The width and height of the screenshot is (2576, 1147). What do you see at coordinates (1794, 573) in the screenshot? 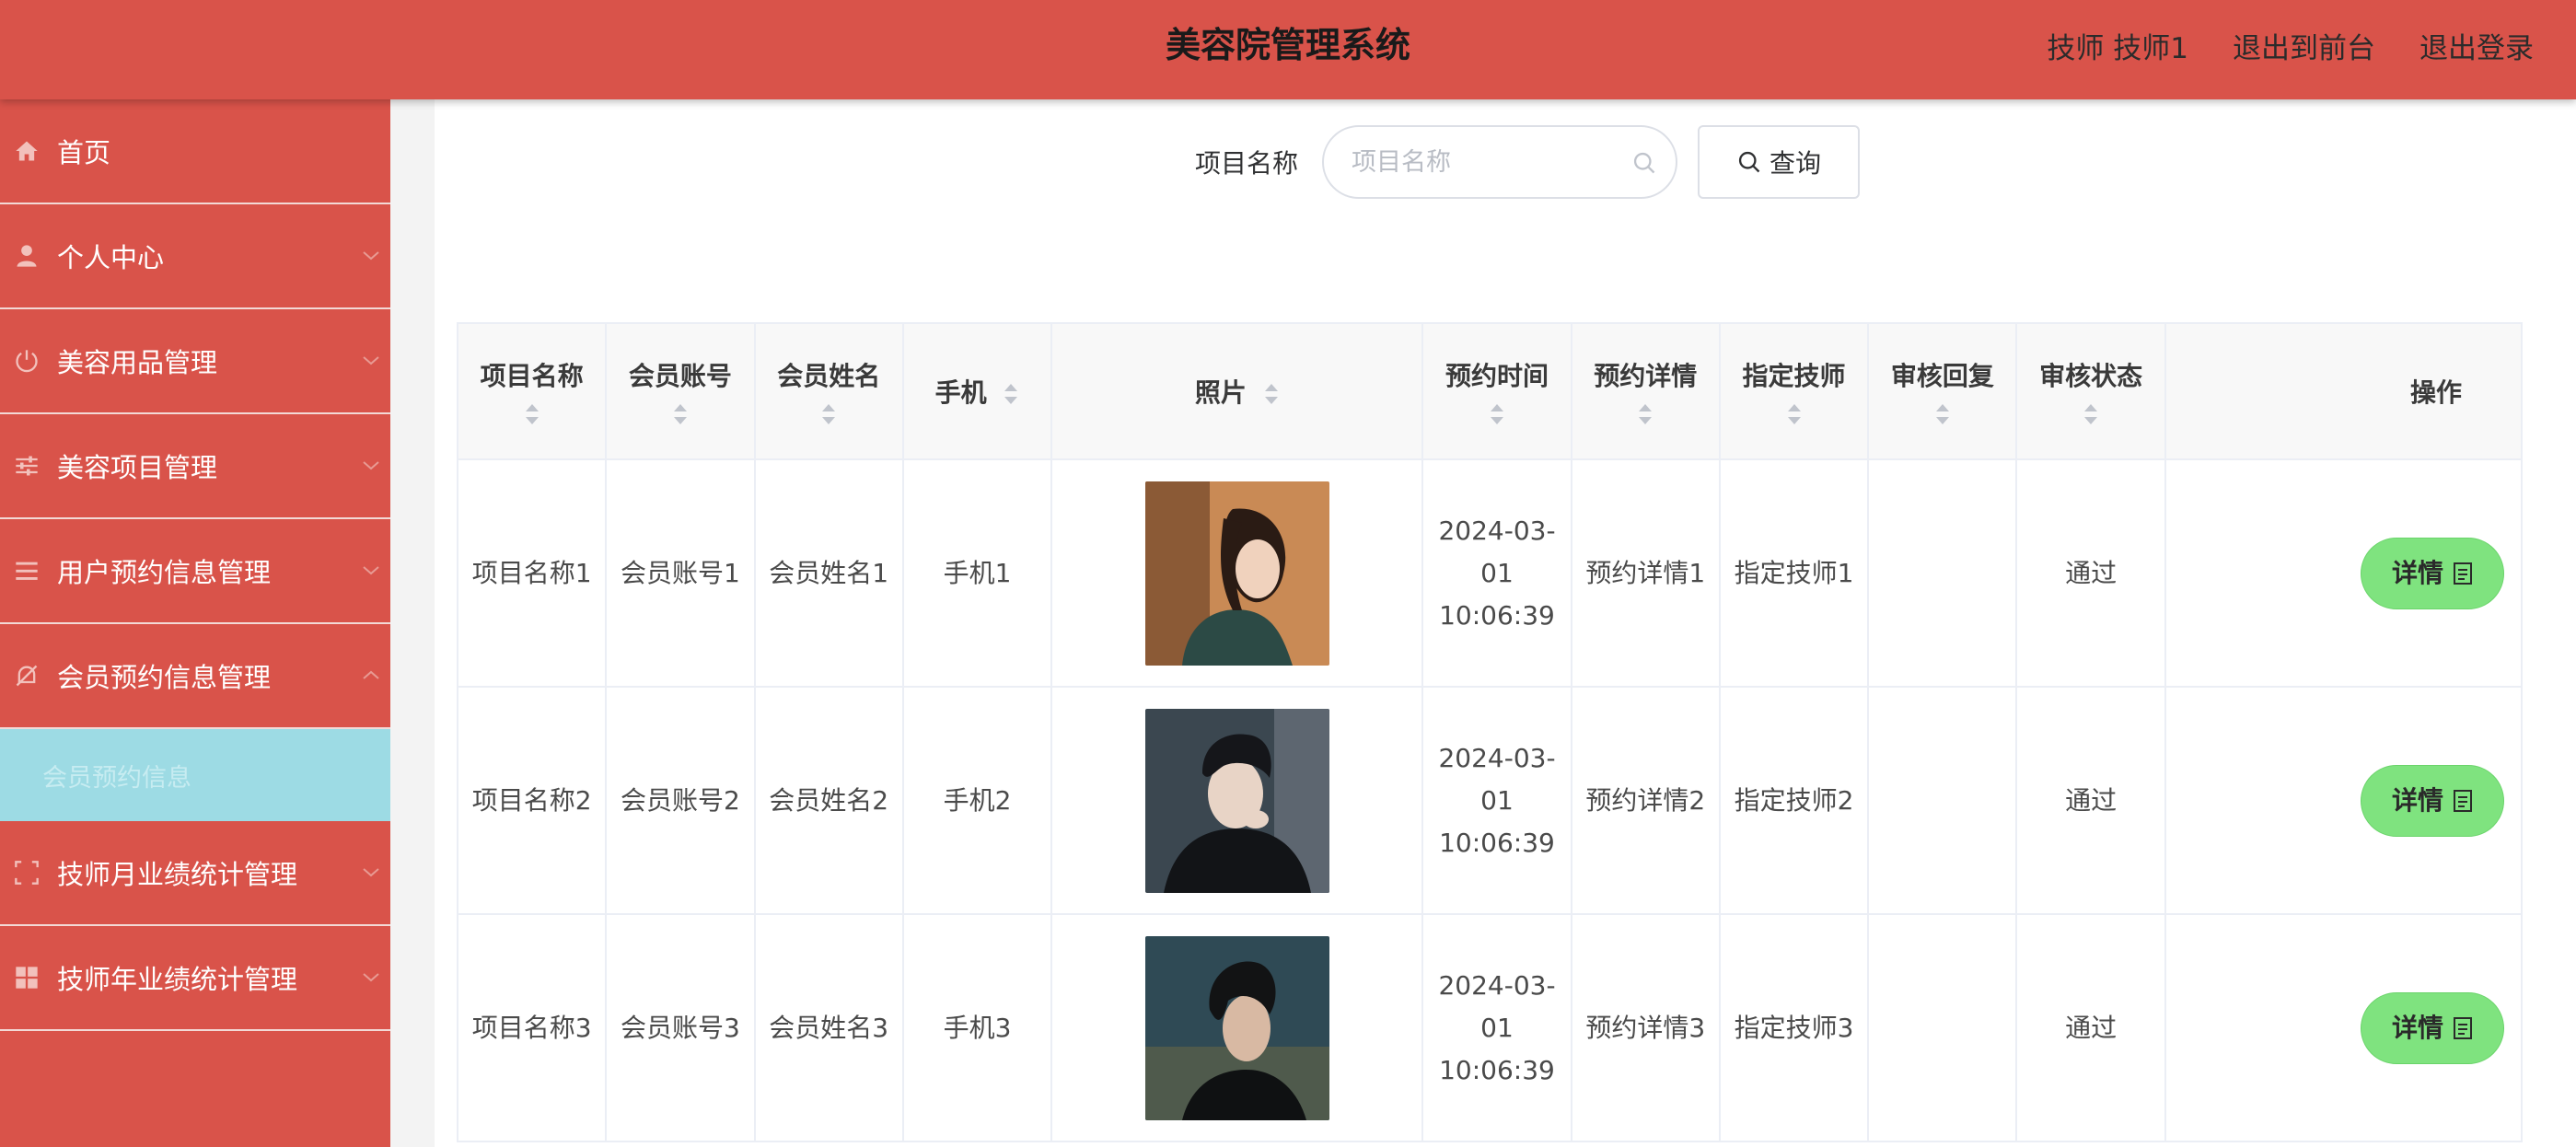
I see `cell-technician: 指定技师1` at bounding box center [1794, 573].